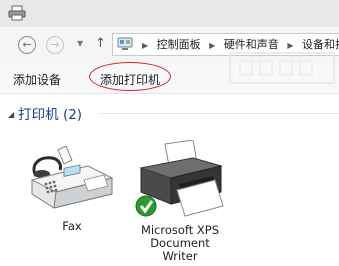 The width and height of the screenshot is (339, 266). I want to click on breadcrumb-control-panel: 控制面板, so click(179, 44).